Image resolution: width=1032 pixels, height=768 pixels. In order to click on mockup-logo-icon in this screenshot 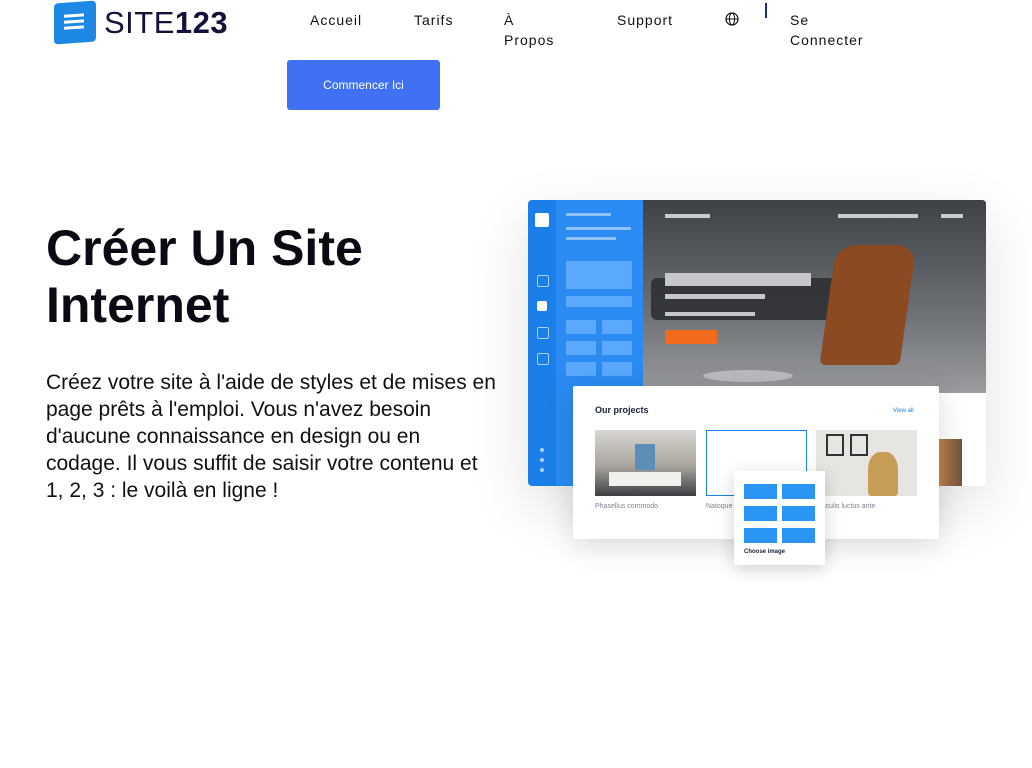, I will do `click(542, 220)`.